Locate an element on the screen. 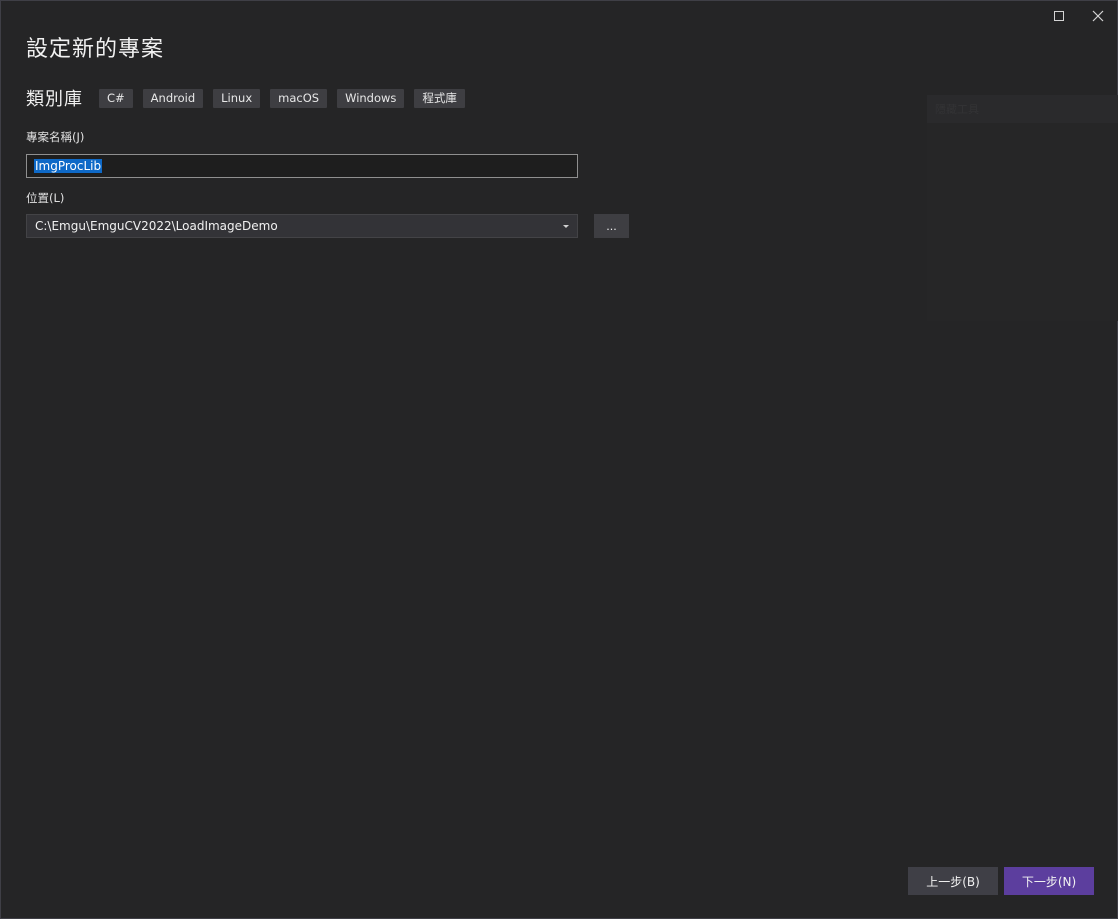  maximize-icon is located at coordinates (1059, 16).